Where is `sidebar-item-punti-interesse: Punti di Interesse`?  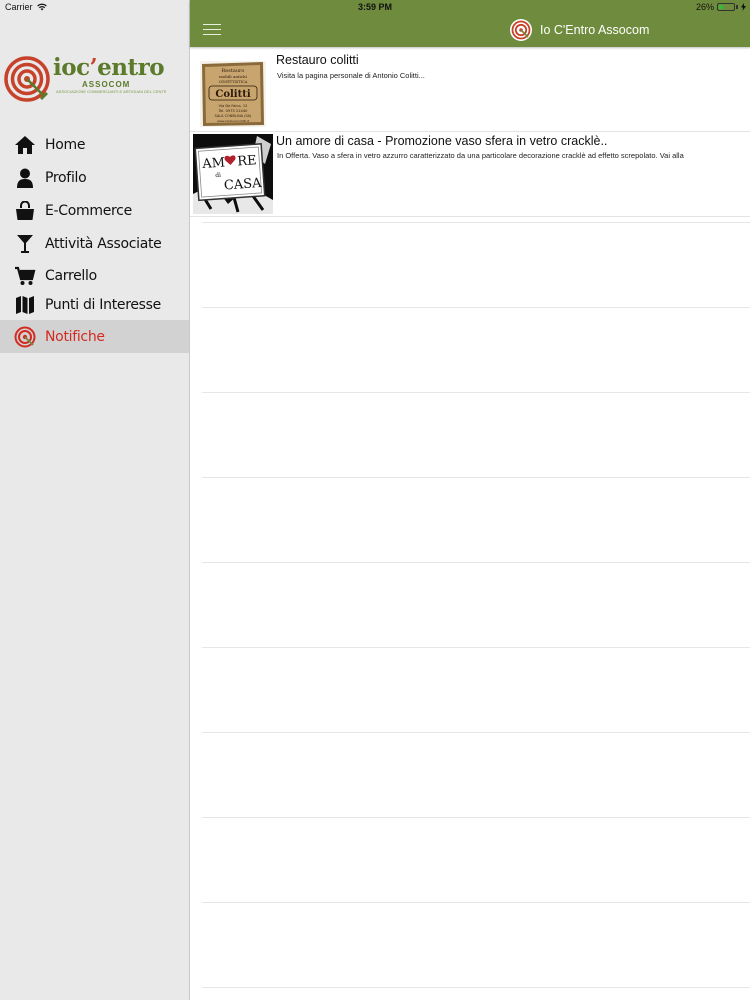 sidebar-item-punti-interesse: Punti di Interesse is located at coordinates (94, 304).